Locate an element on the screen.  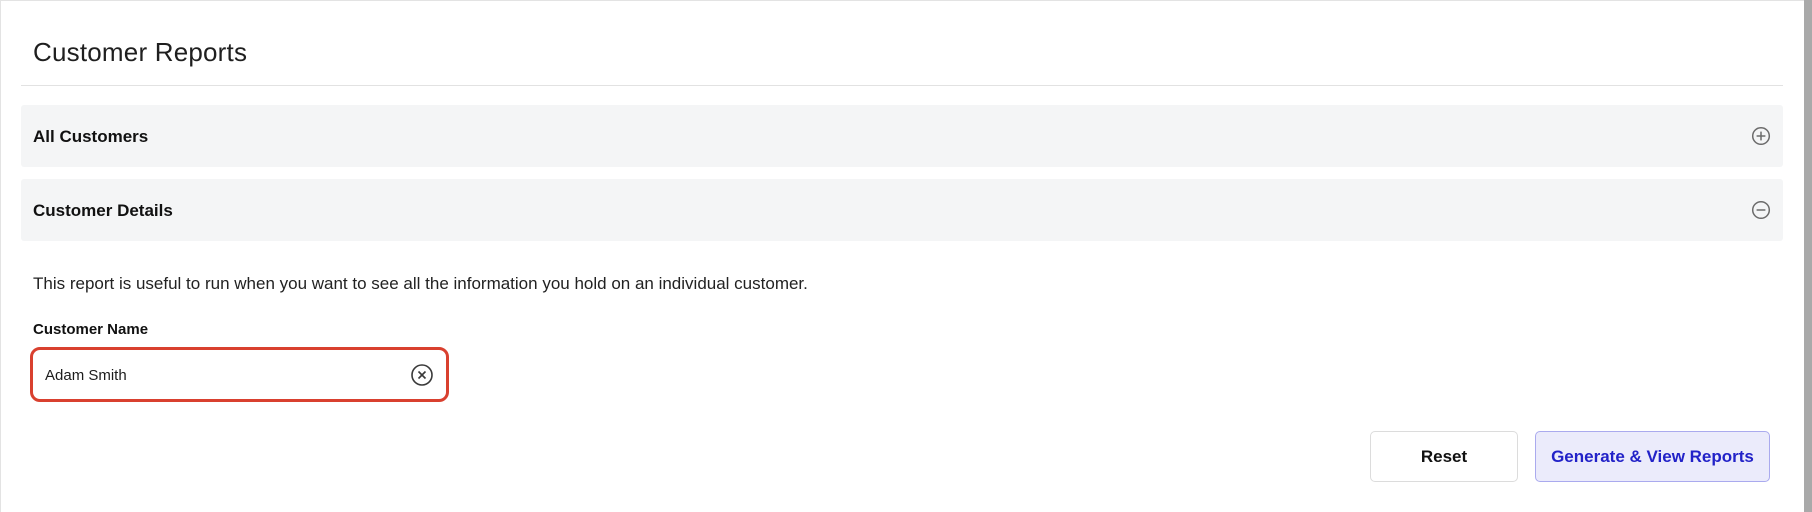
customer-name-label: Customer Name is located at coordinates (91, 329).